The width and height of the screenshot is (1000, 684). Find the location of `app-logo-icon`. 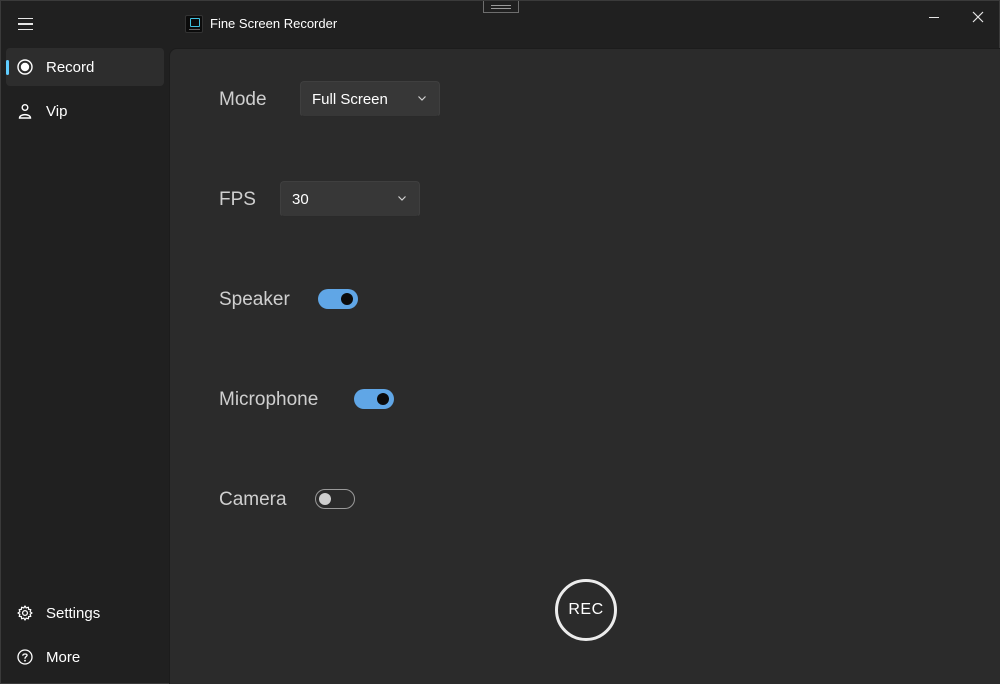

app-logo-icon is located at coordinates (194, 24).